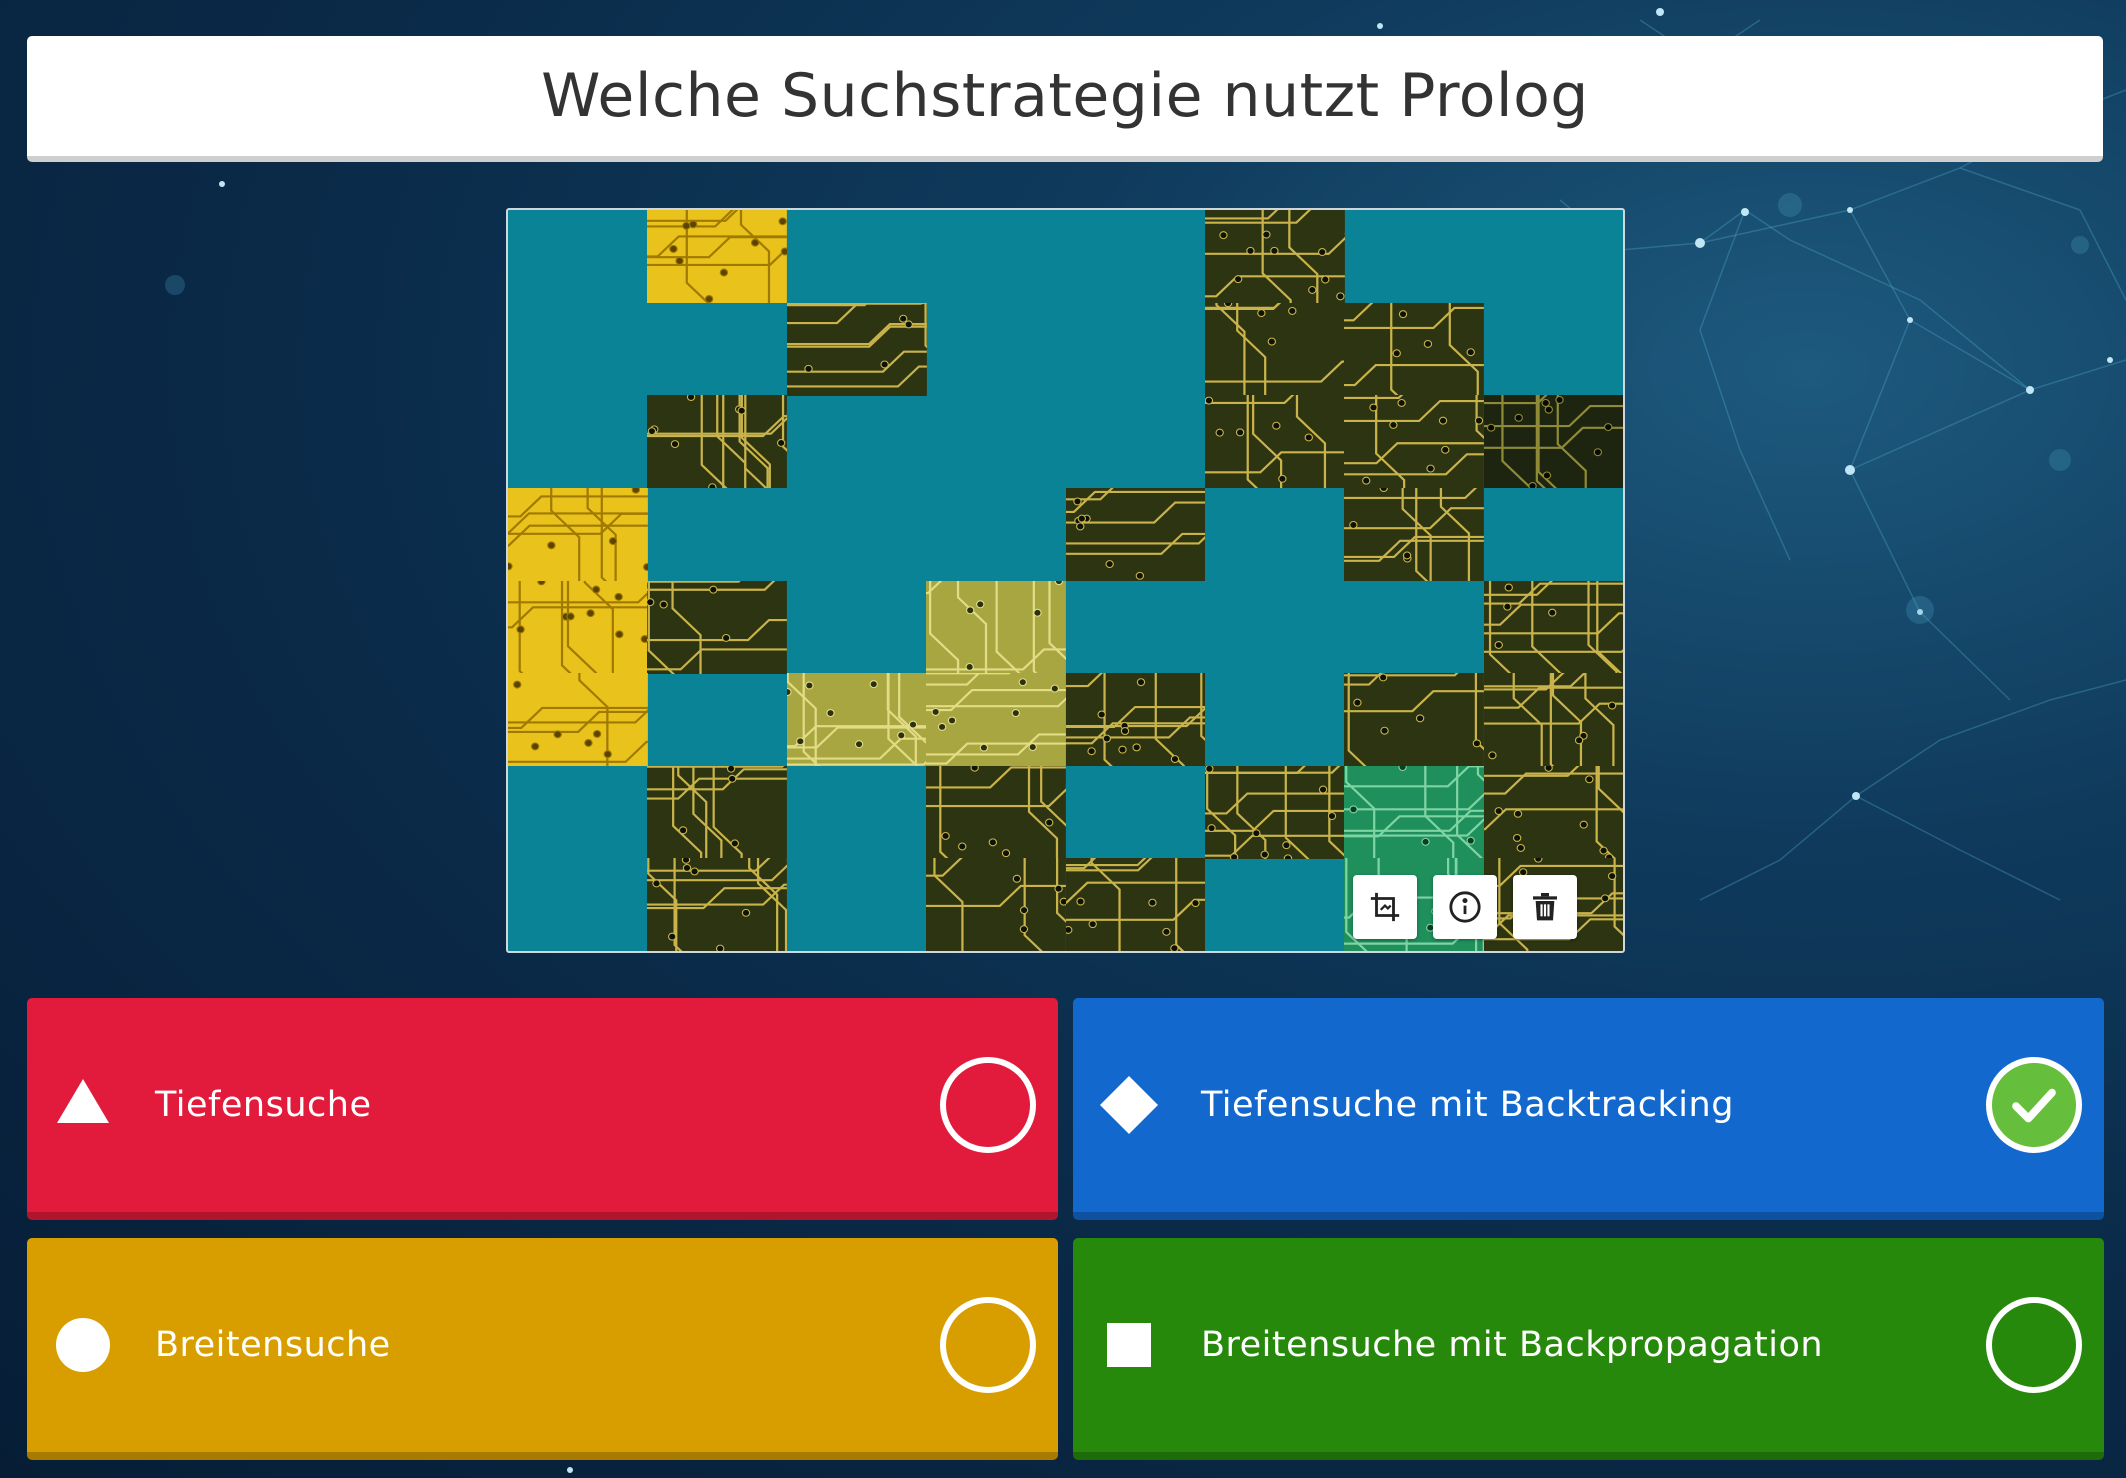 The height and width of the screenshot is (1478, 2126). Describe the element at coordinates (1129, 1105) in the screenshot. I see `diamond-icon` at that location.